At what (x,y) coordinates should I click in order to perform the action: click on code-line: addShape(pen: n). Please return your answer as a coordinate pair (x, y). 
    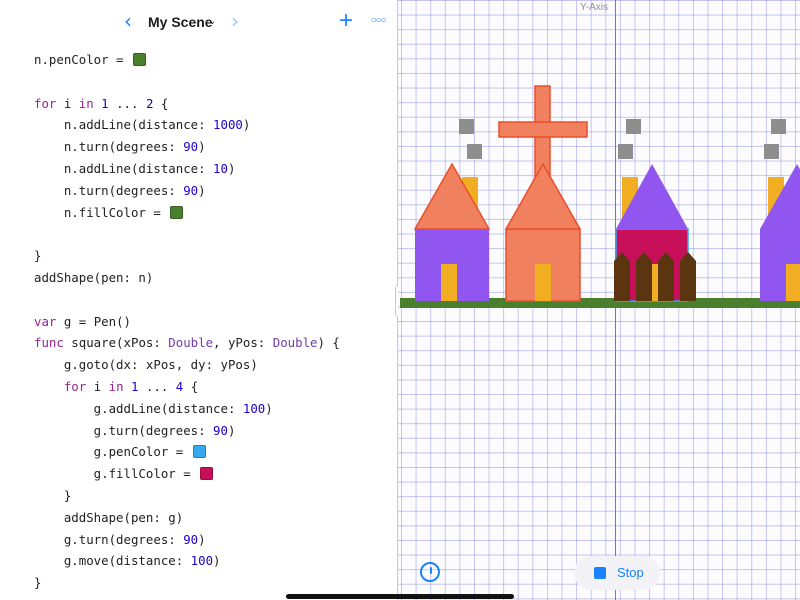
    Looking at the image, I should click on (187, 278).